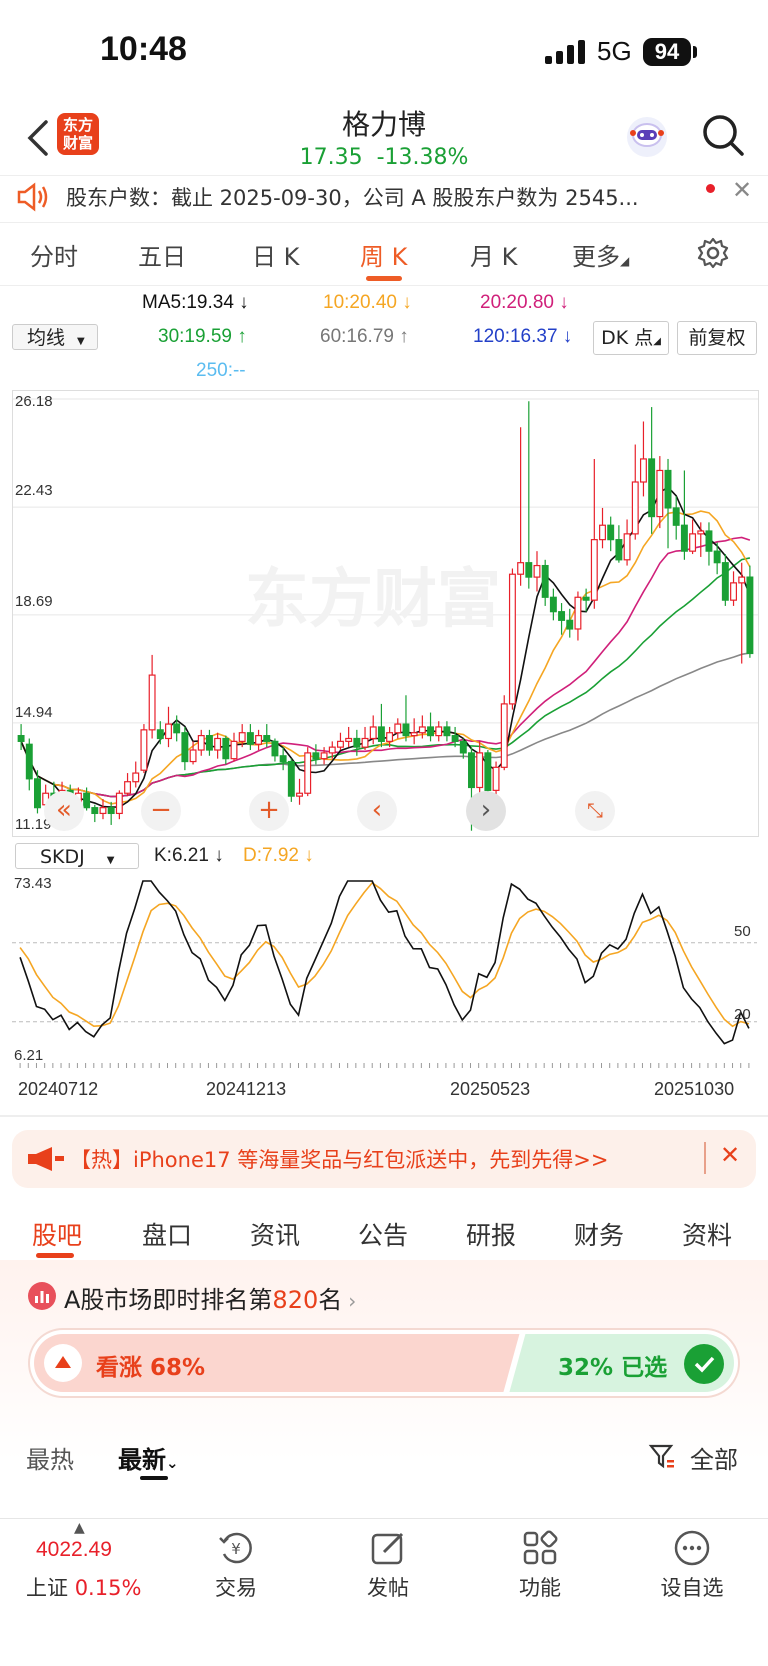 Image resolution: width=768 pixels, height=1666 pixels. Describe the element at coordinates (55, 337) in the screenshot. I see `ma-selector: 均线 ▼` at that location.